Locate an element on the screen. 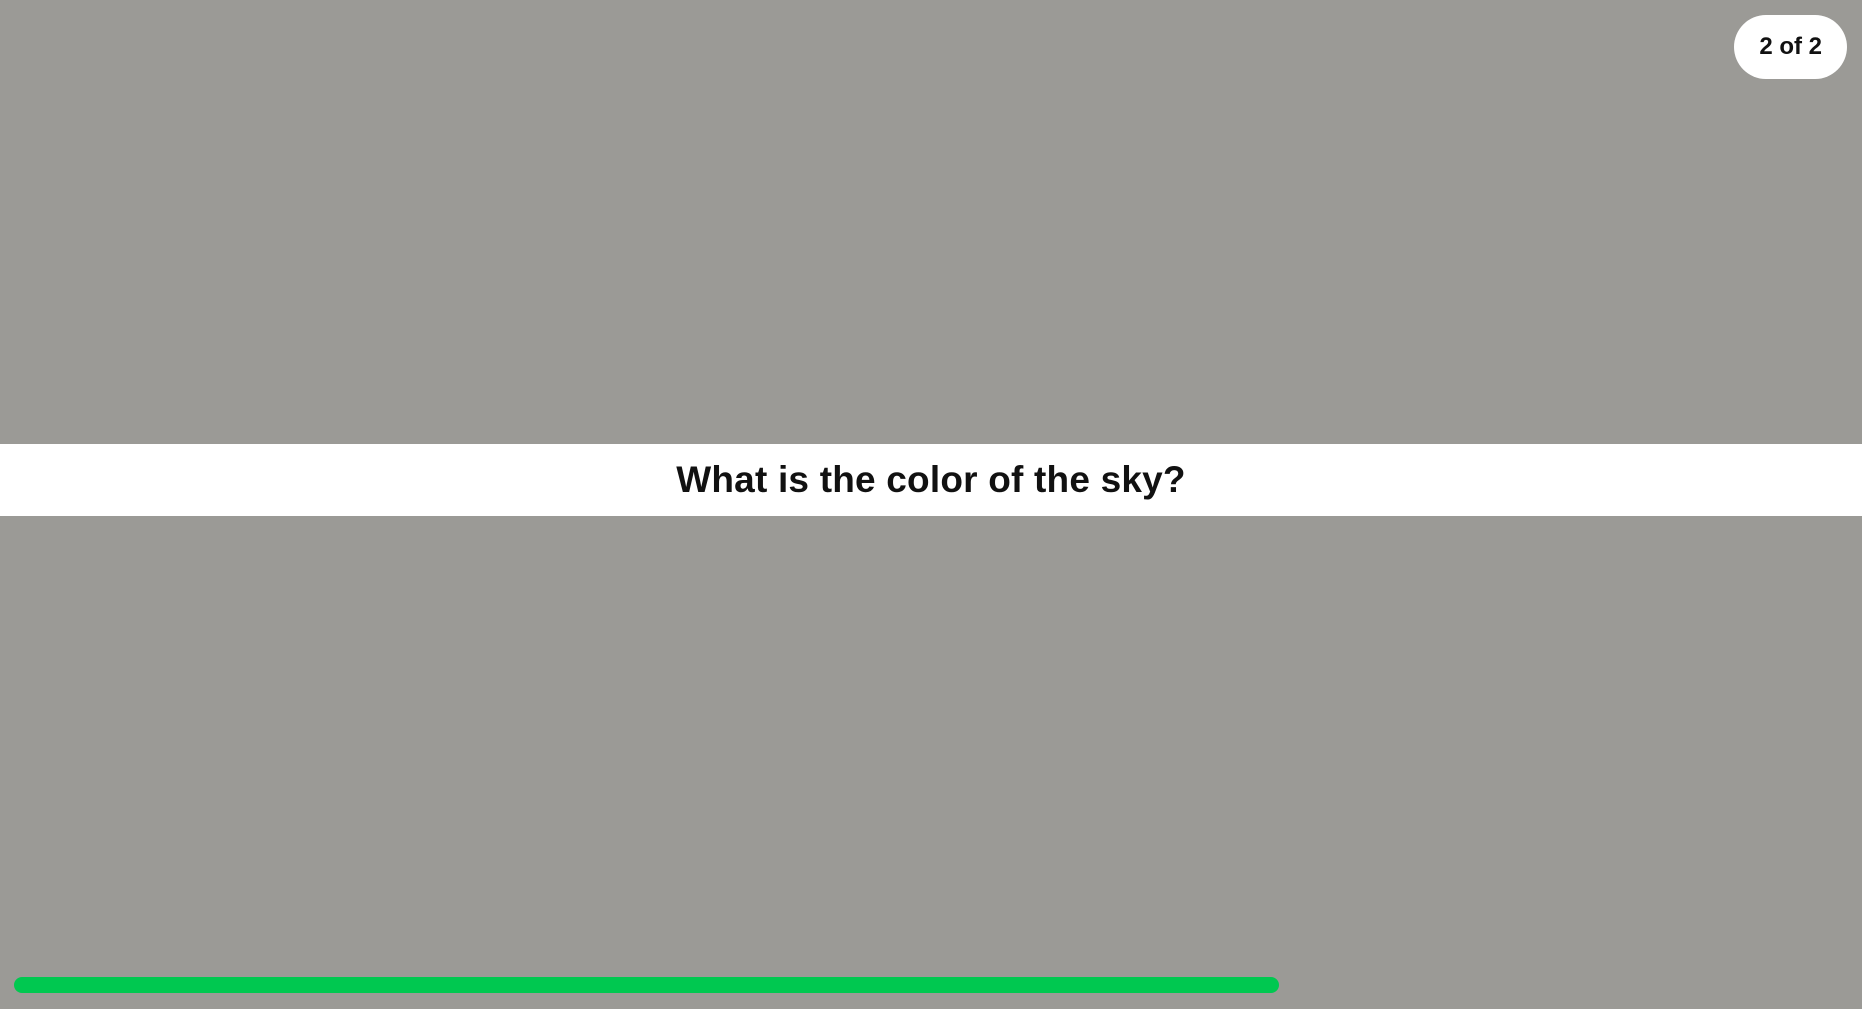  progress-bar is located at coordinates (931, 985).